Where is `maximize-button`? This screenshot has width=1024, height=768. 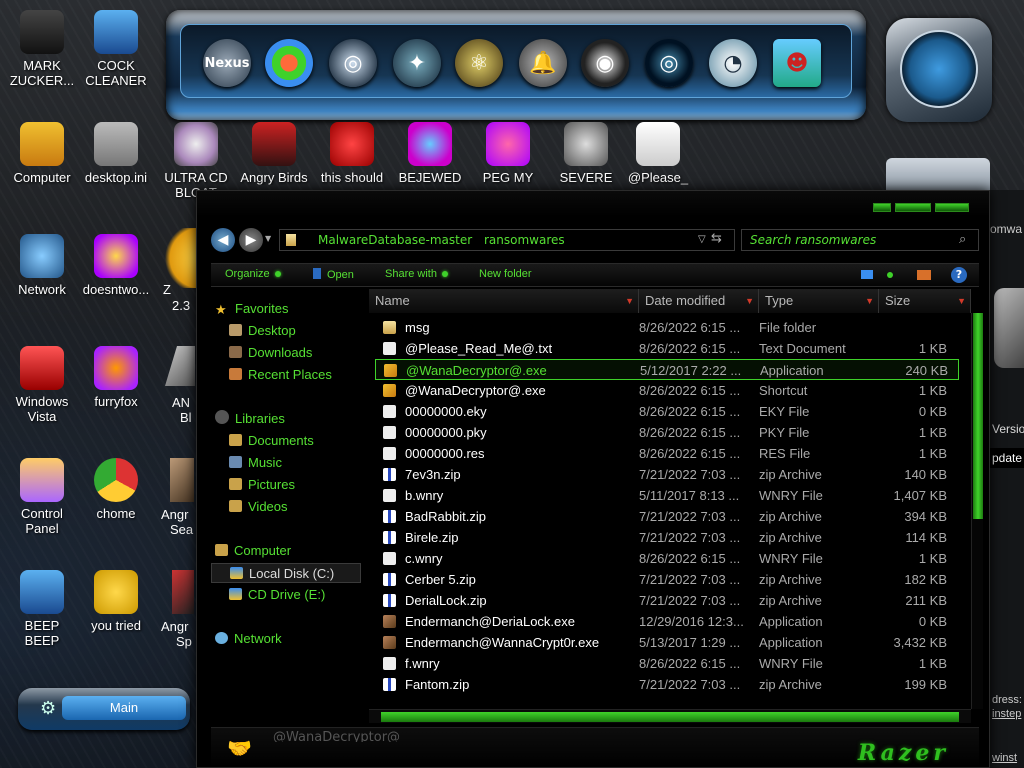 maximize-button is located at coordinates (913, 207).